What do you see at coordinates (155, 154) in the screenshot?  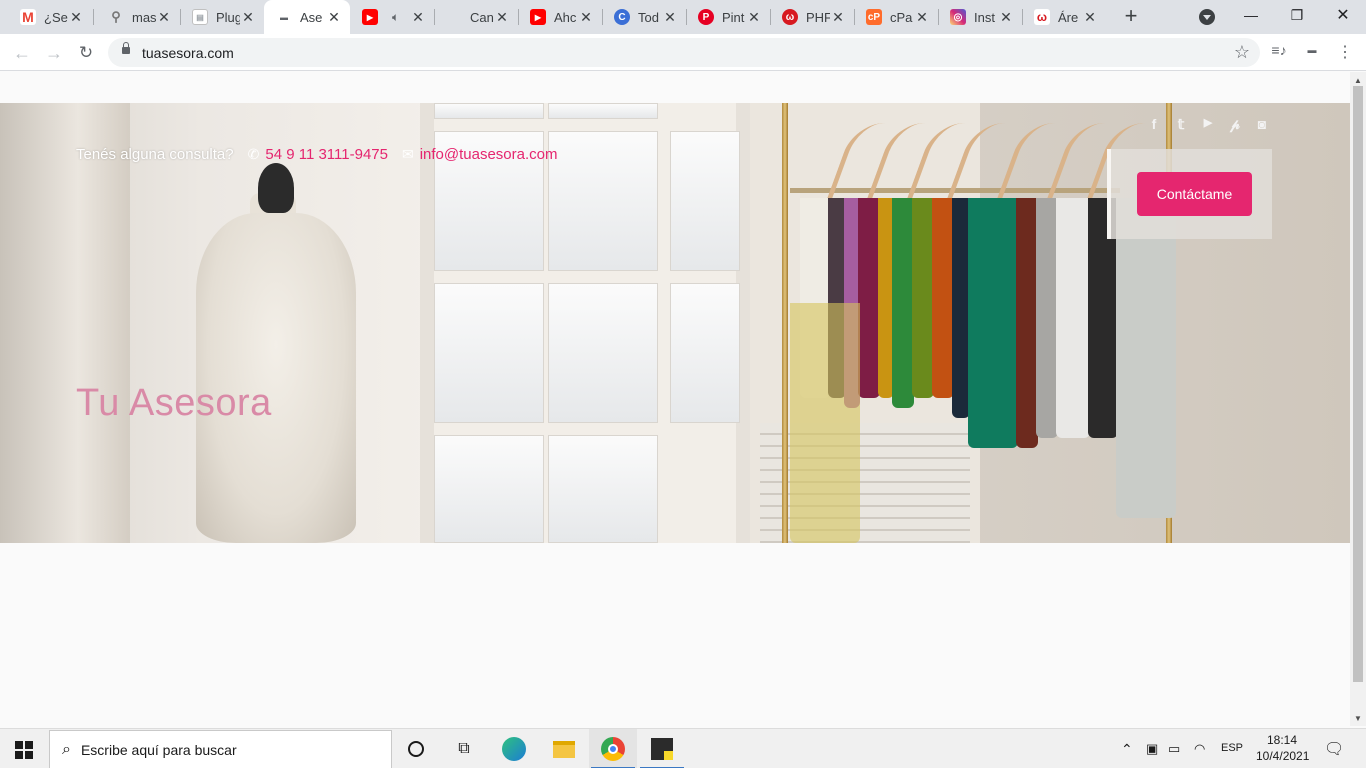 I see `contact-prompt: Tenés alguna consulta?` at bounding box center [155, 154].